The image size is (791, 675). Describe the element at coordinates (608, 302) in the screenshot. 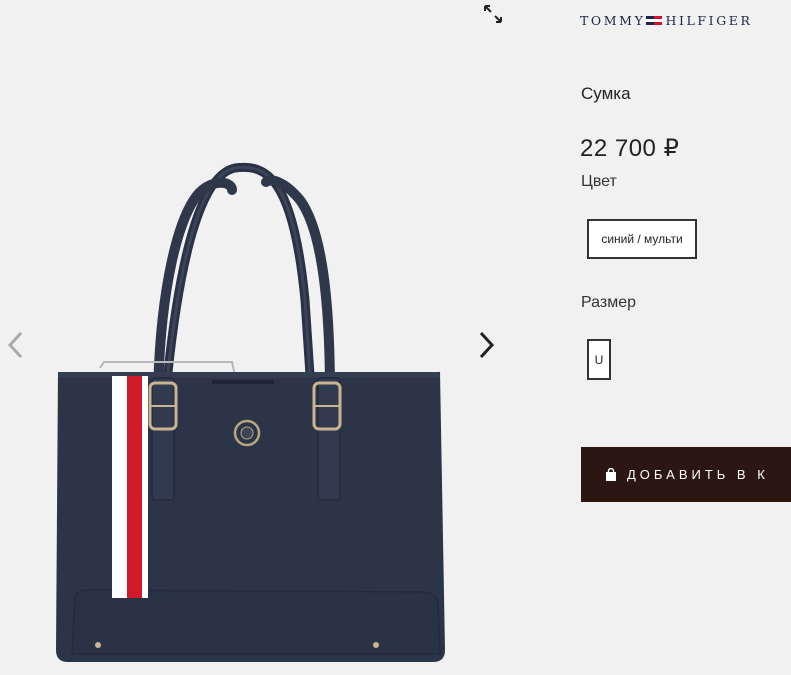

I see `size-label: Размер` at that location.